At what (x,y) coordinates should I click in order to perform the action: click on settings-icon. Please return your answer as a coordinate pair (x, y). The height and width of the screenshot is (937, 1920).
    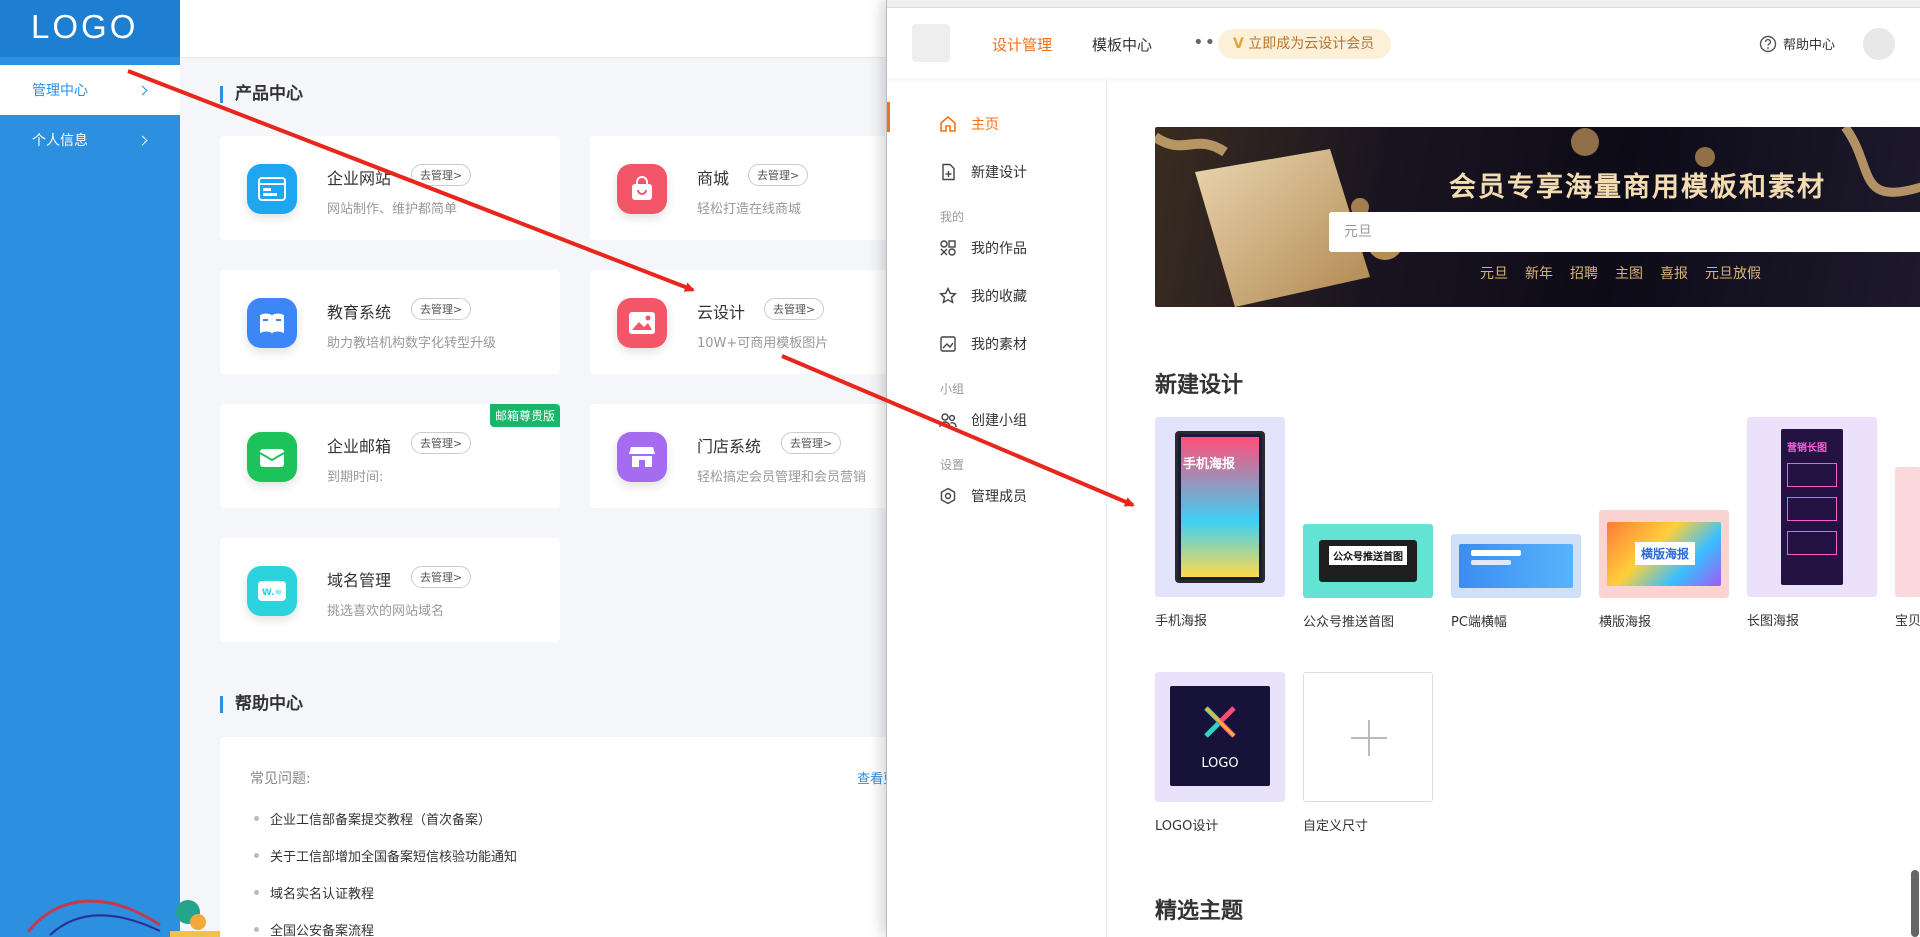
    Looking at the image, I should click on (948, 496).